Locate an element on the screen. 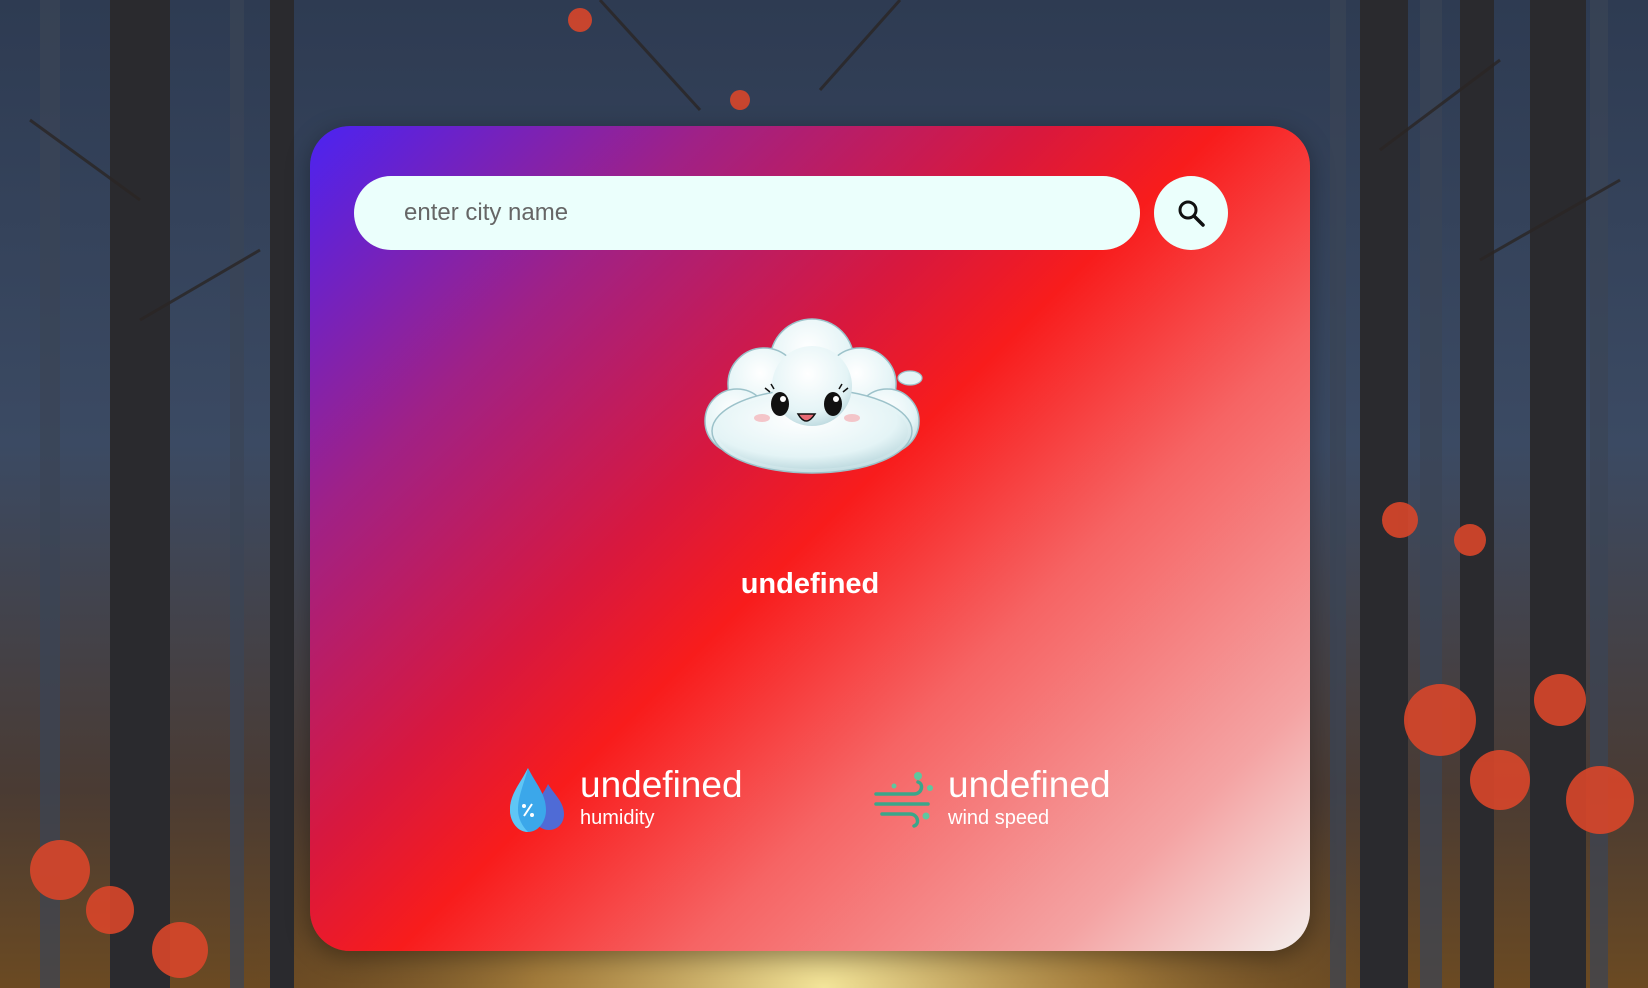  search-icon is located at coordinates (1191, 213).